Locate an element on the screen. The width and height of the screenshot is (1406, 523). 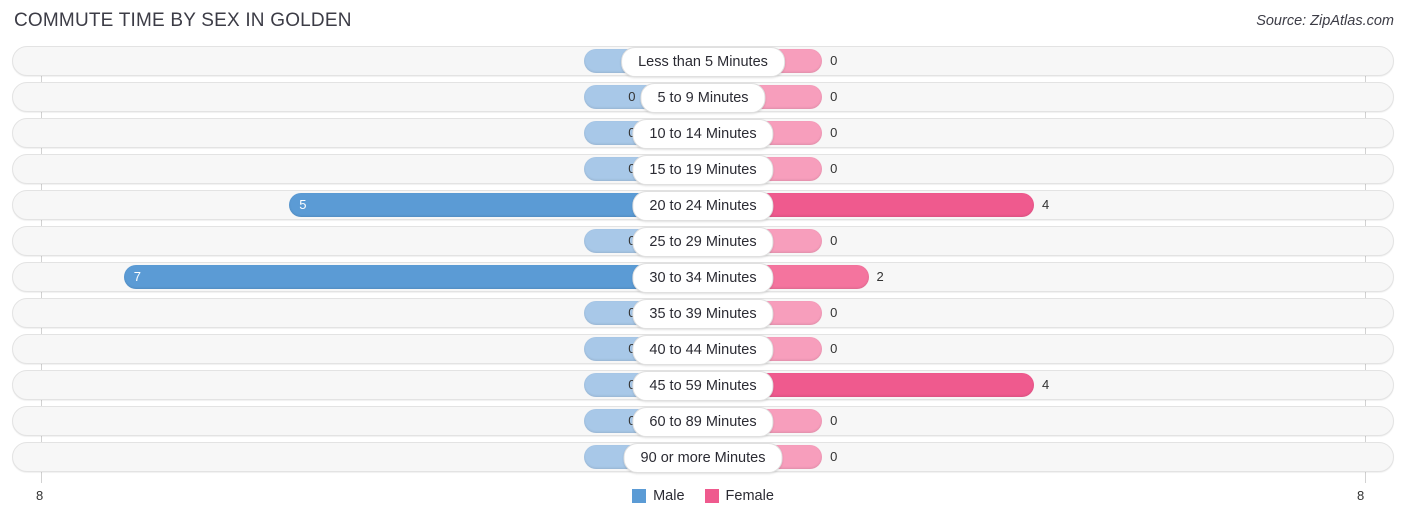
chart-row: 0040 to 44 Minutes is located at coordinates (703, 349).